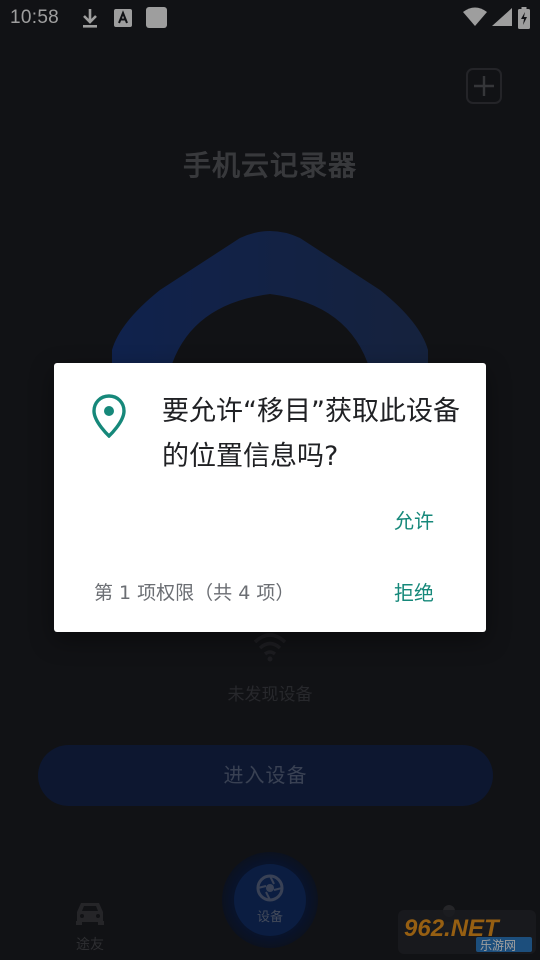  Describe the element at coordinates (194, 593) in the screenshot. I see `permission-progress-text: 第 1 项权限（共 4 项）` at that location.